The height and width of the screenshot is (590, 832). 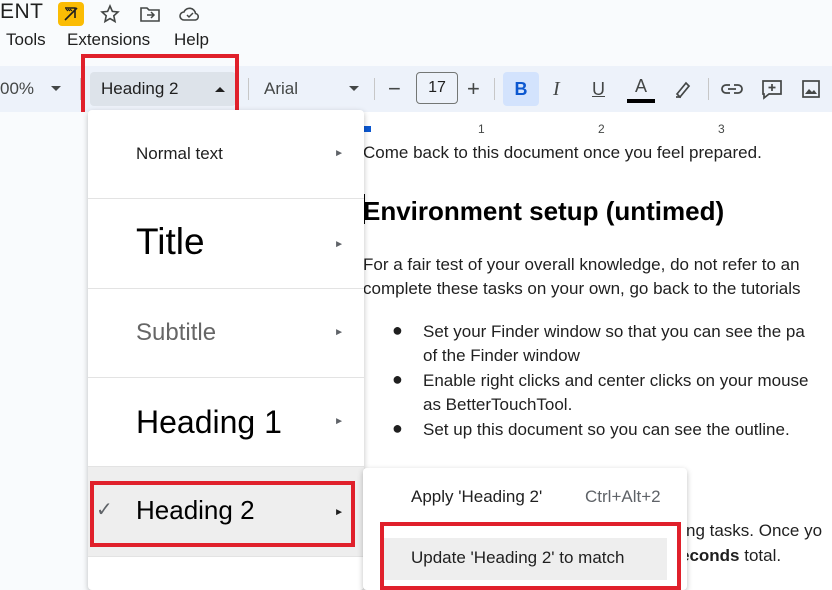 I want to click on cloud-status-icon, so click(x=190, y=14).